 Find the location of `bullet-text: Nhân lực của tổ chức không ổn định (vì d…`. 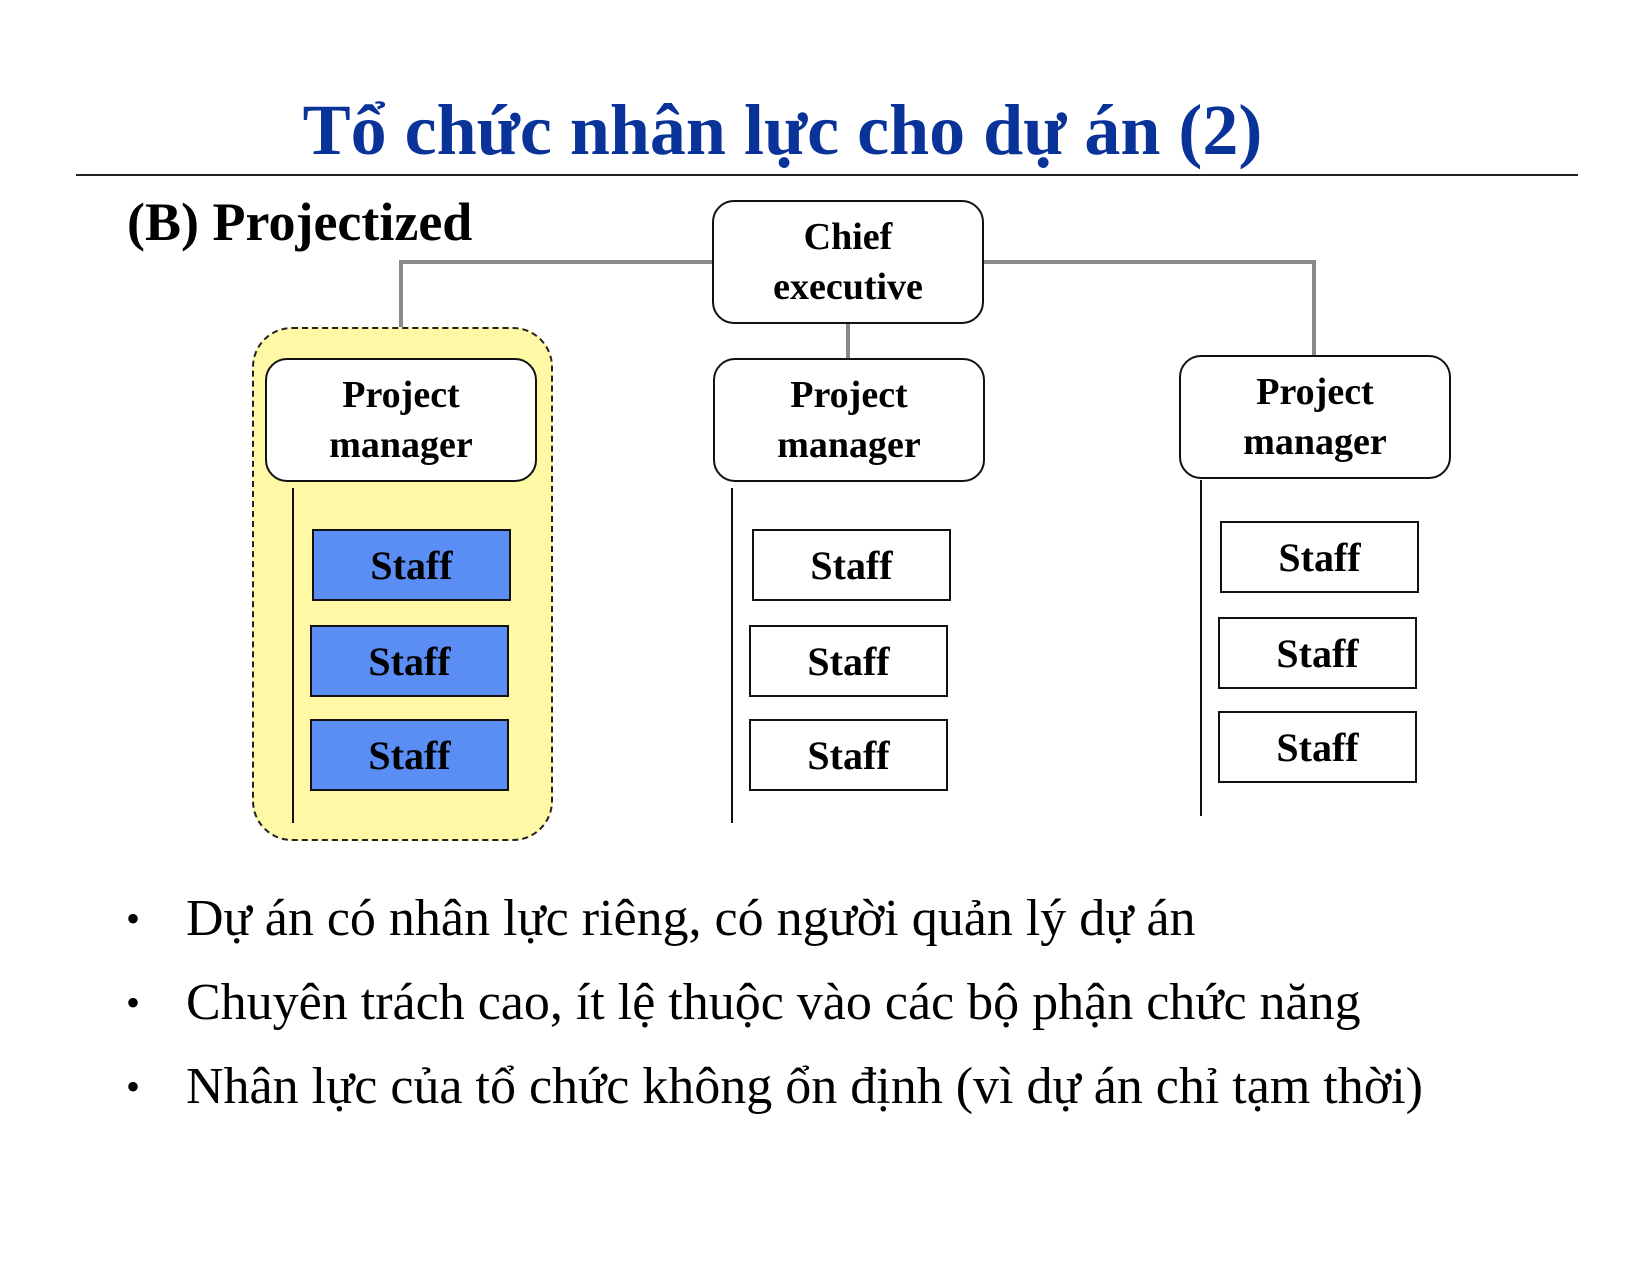

bullet-text: Nhân lực của tổ chức không ổn định (vì d… is located at coordinates (804, 1086).